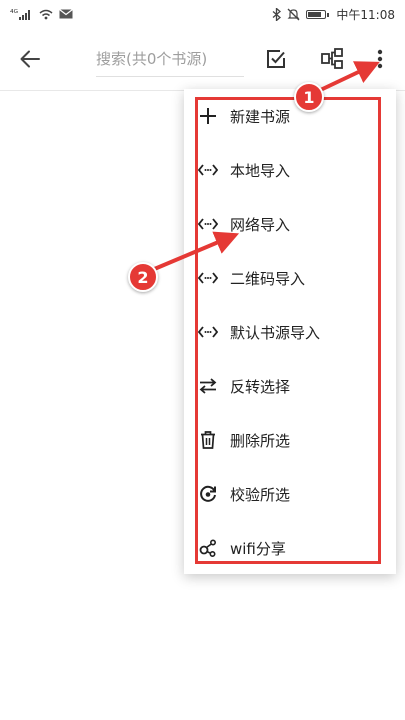 The height and width of the screenshot is (720, 405). Describe the element at coordinates (377, 14) in the screenshot. I see `status-time-value: 11:08` at that location.